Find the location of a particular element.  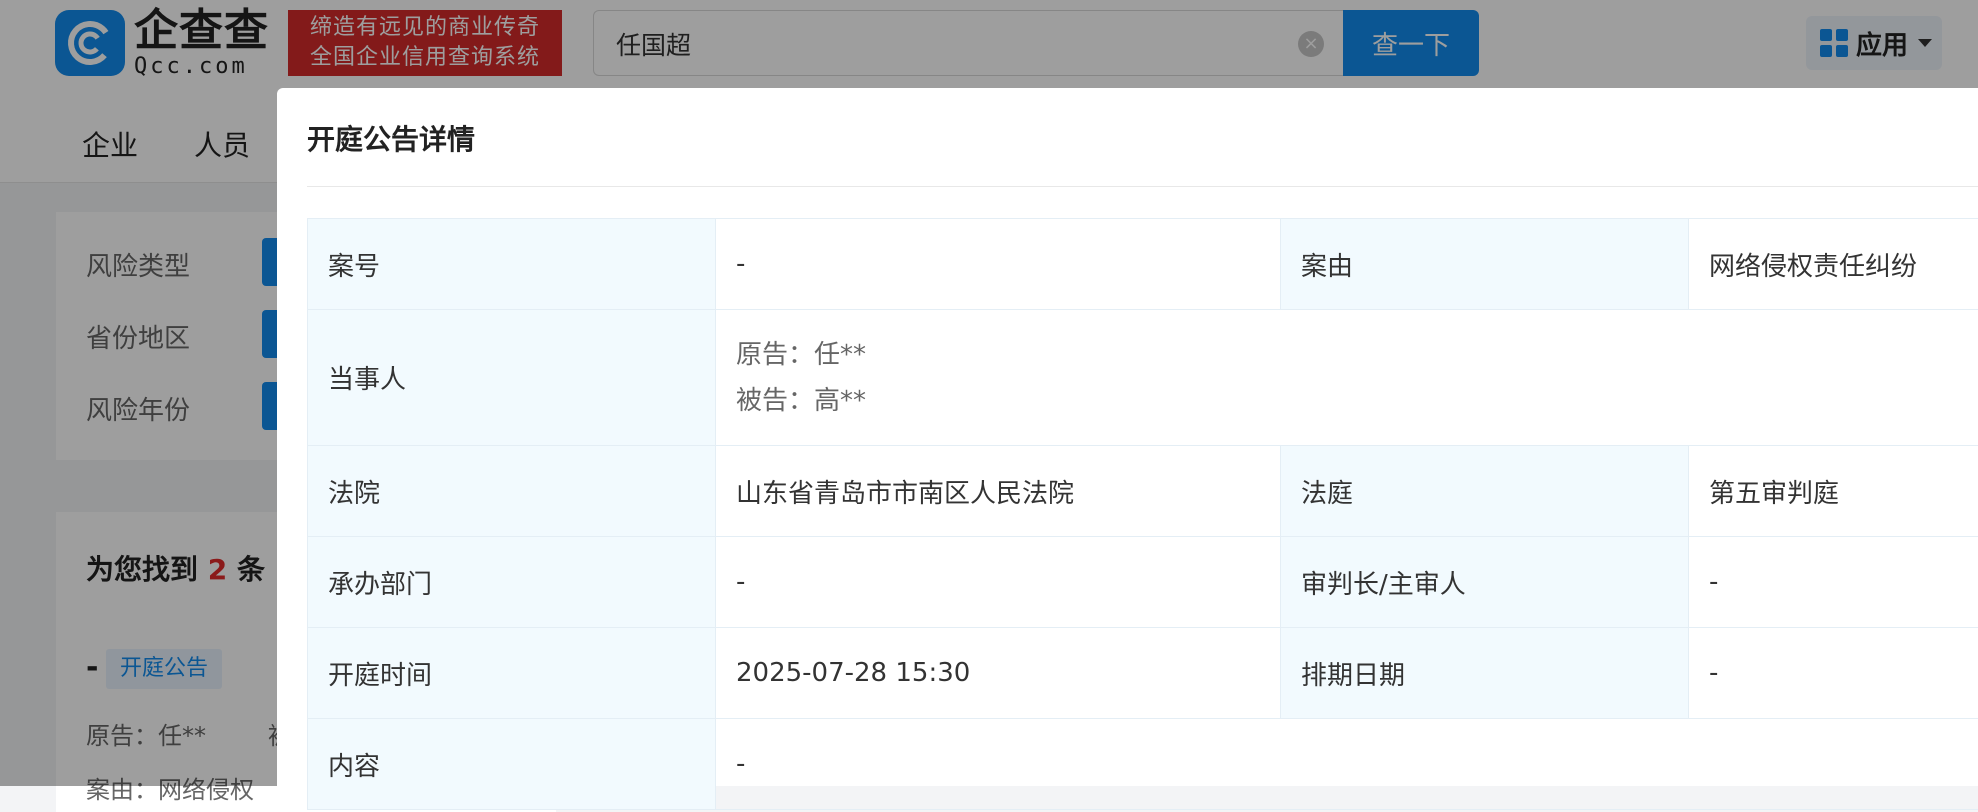

case-no-value: - is located at coordinates (998, 264).